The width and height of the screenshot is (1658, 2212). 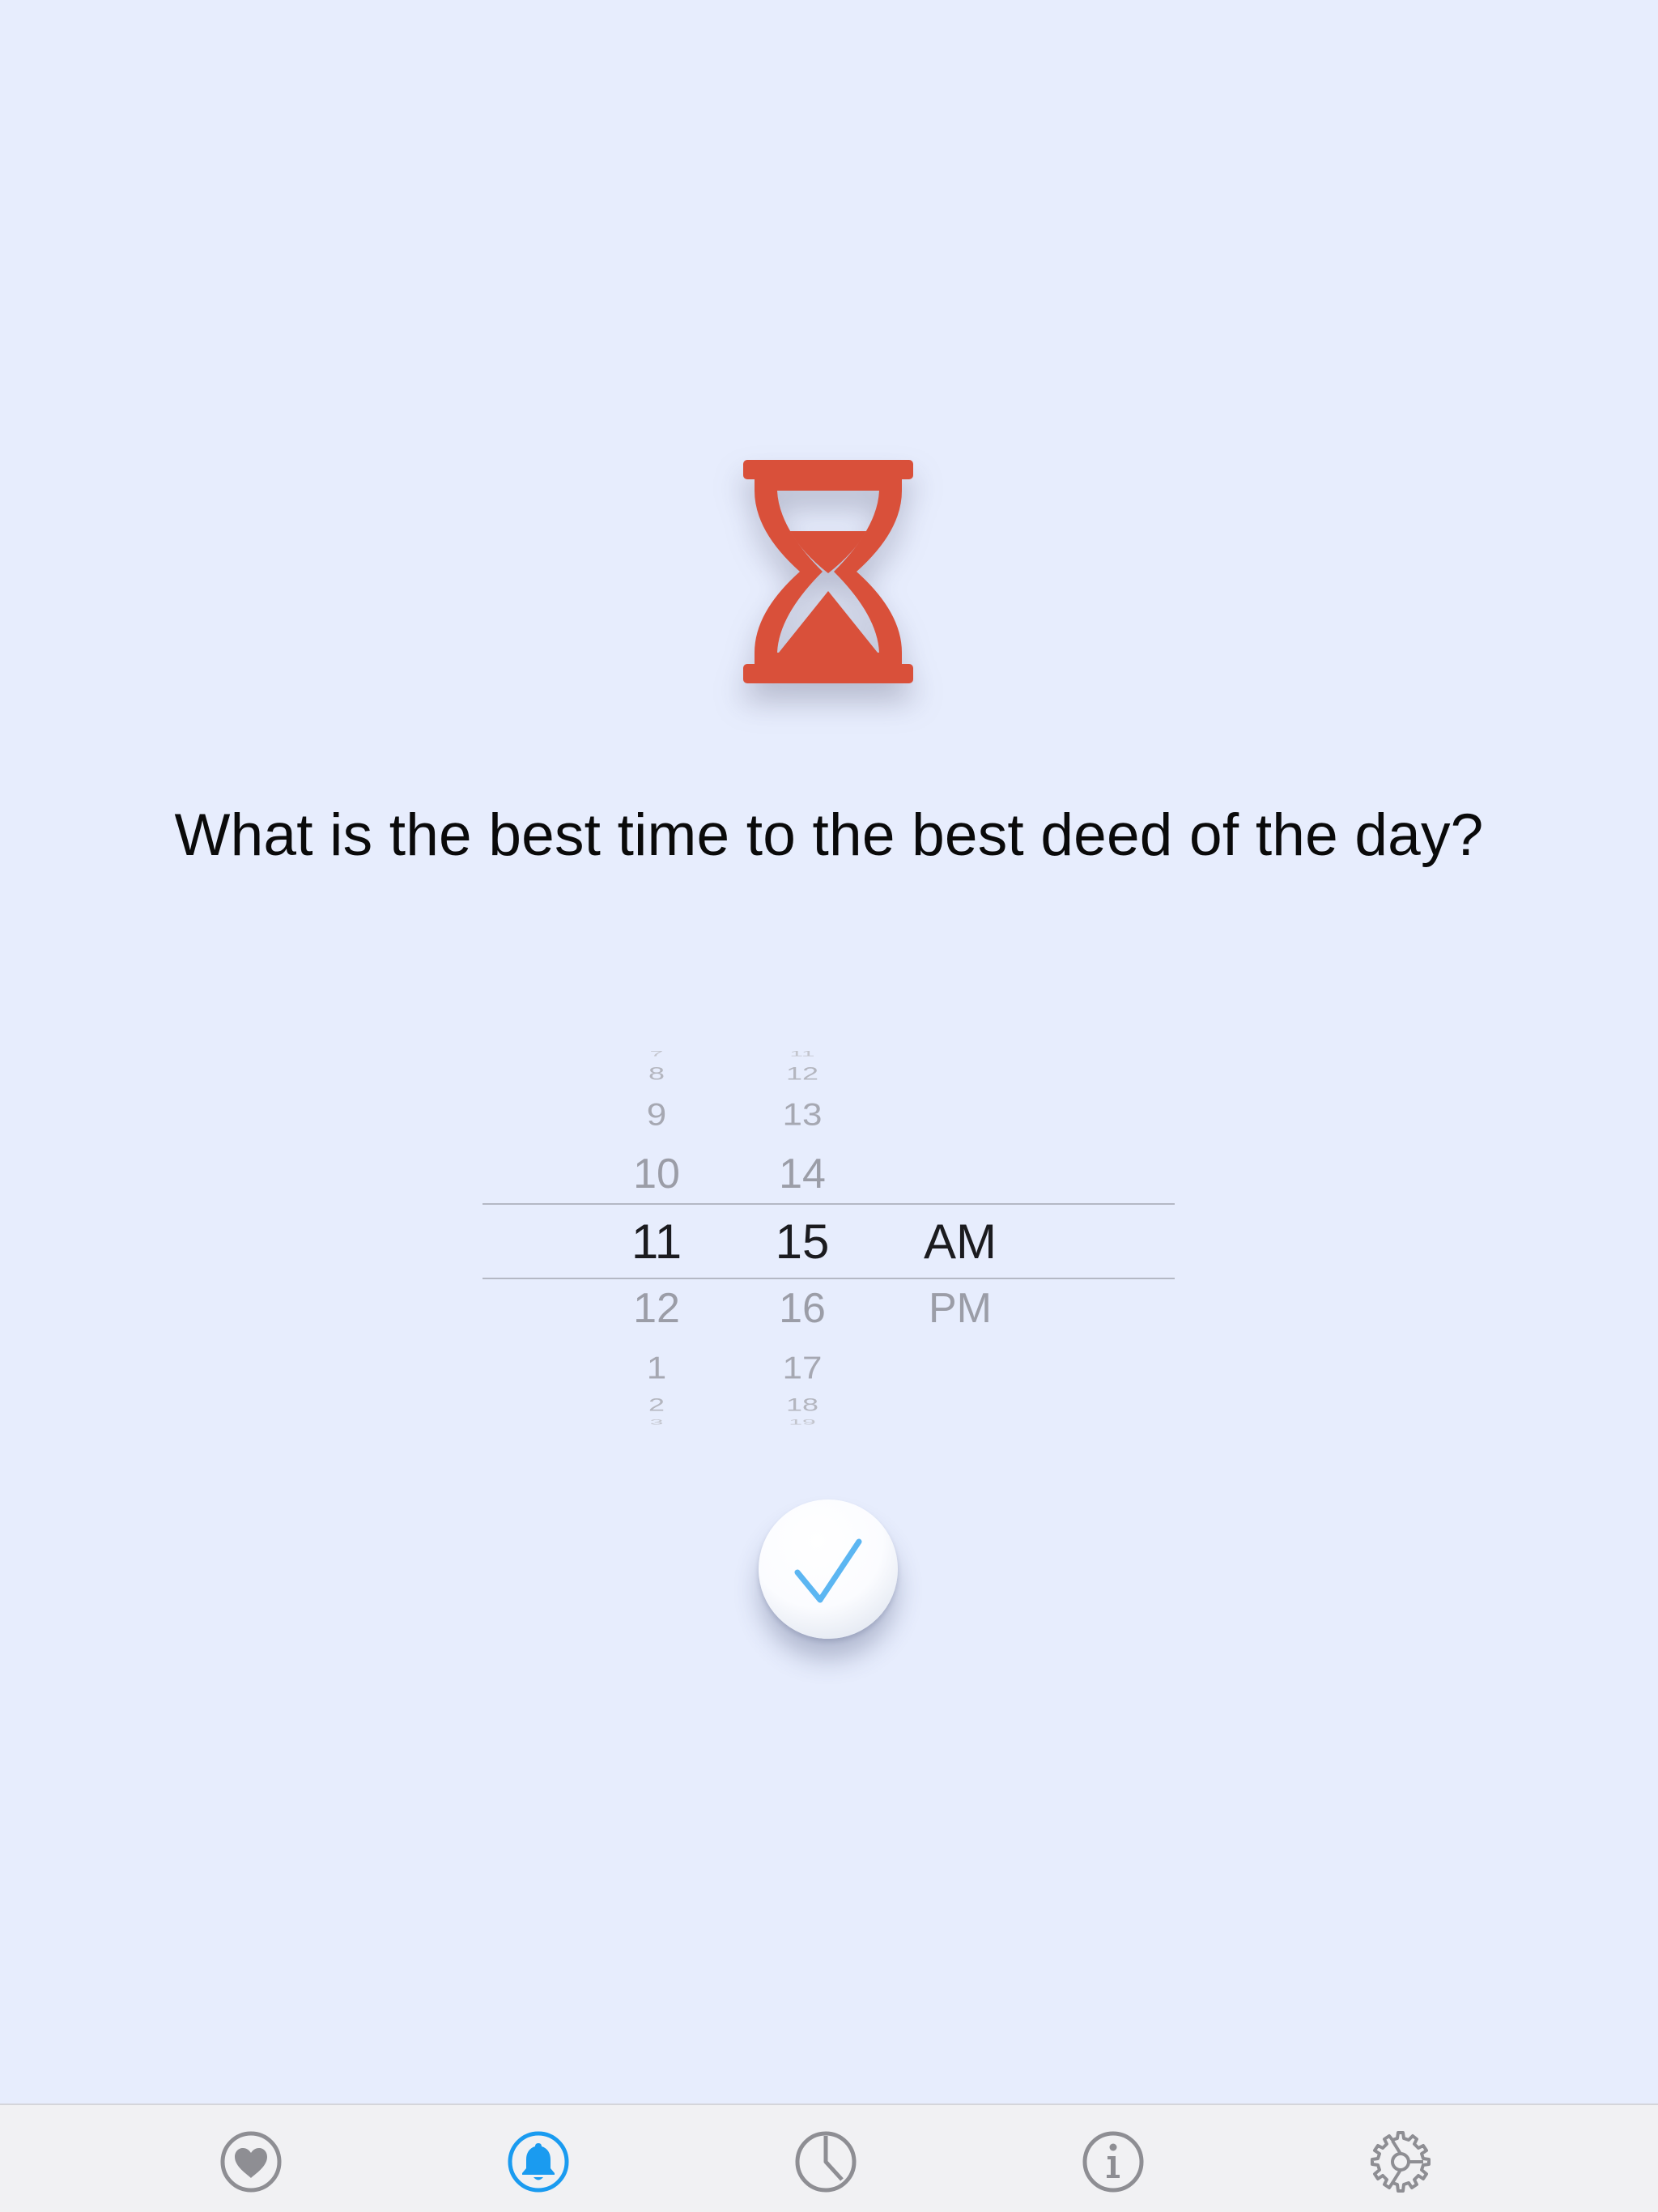 What do you see at coordinates (656, 1054) in the screenshot?
I see `hour-option: 7` at bounding box center [656, 1054].